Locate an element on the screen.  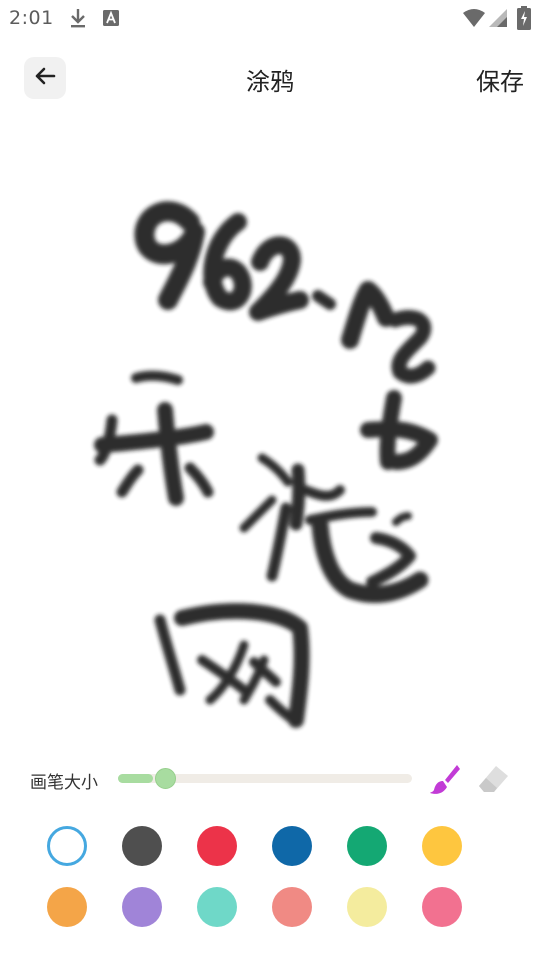
brush-size-label: 画笔大小 is located at coordinates (64, 783).